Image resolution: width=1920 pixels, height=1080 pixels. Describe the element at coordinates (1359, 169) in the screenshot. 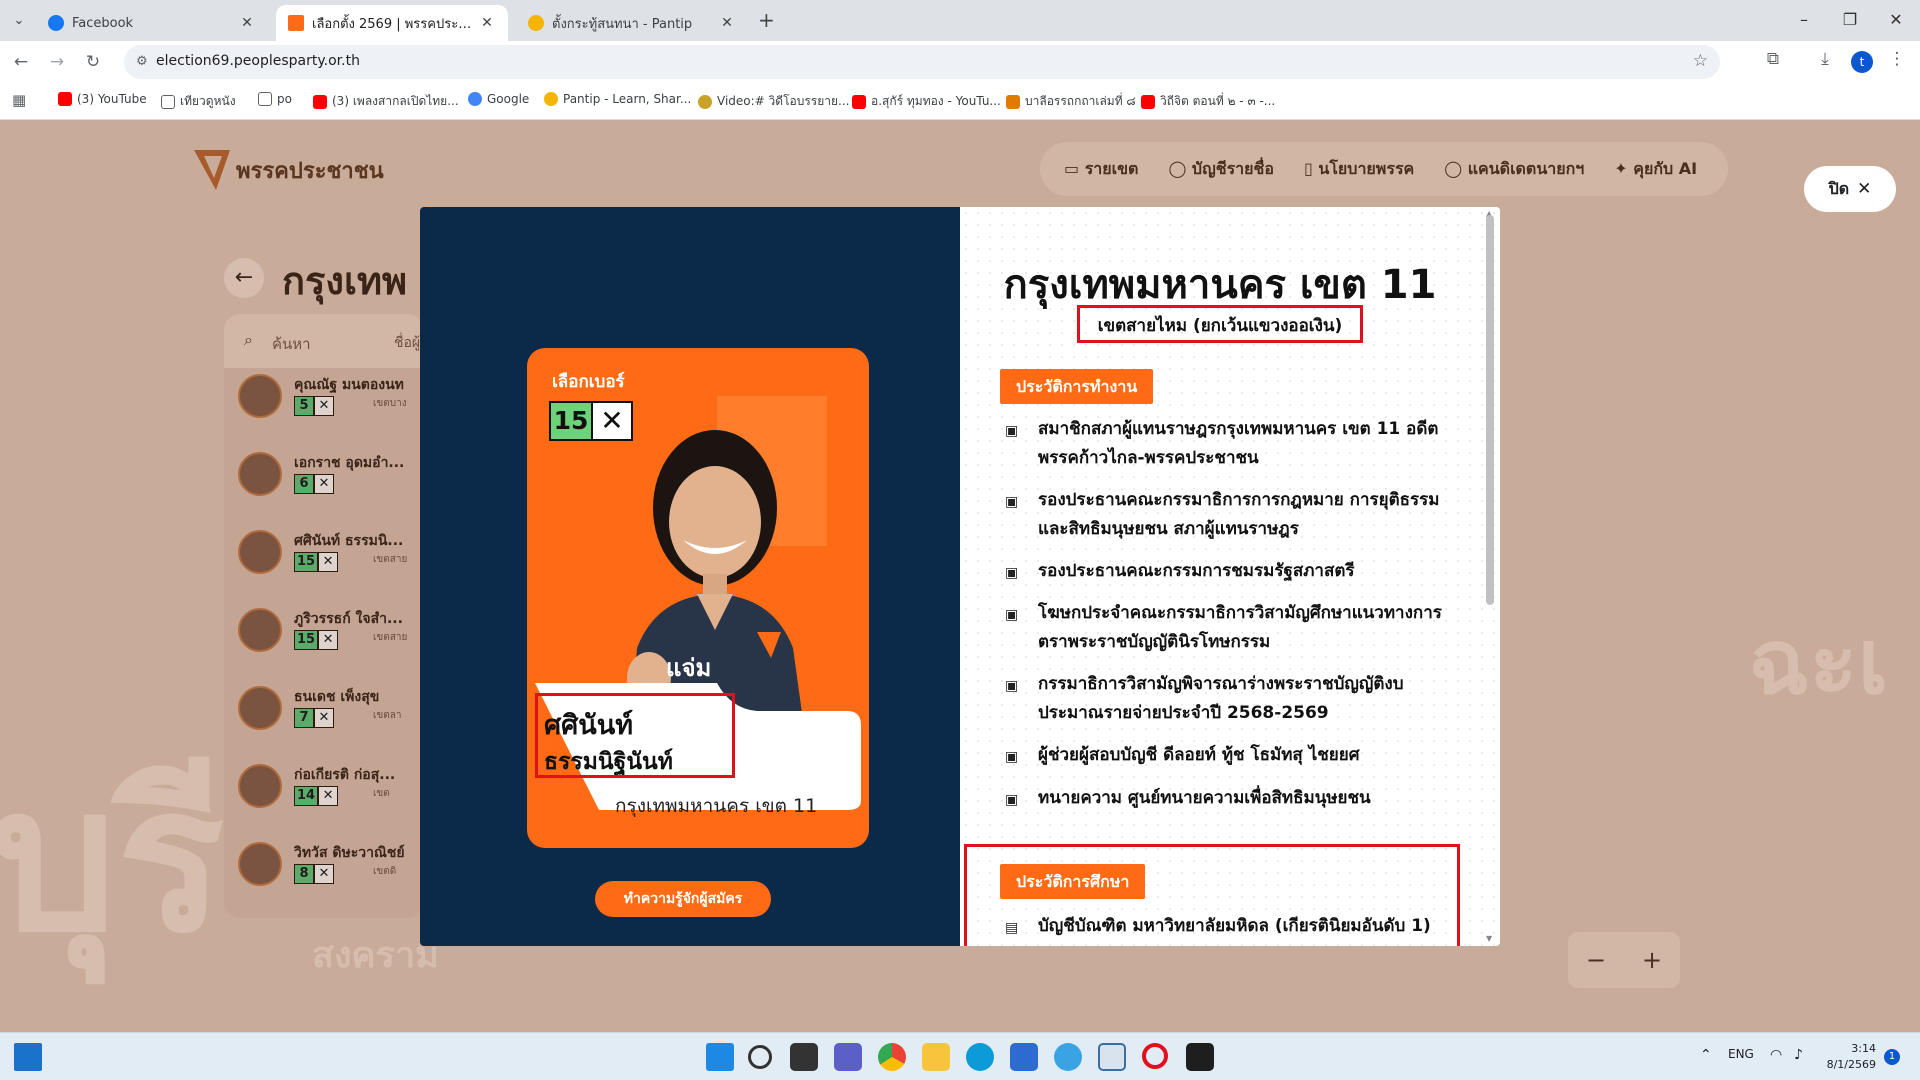

I see `nav-policy: ▯ นโยบายพรรค` at that location.